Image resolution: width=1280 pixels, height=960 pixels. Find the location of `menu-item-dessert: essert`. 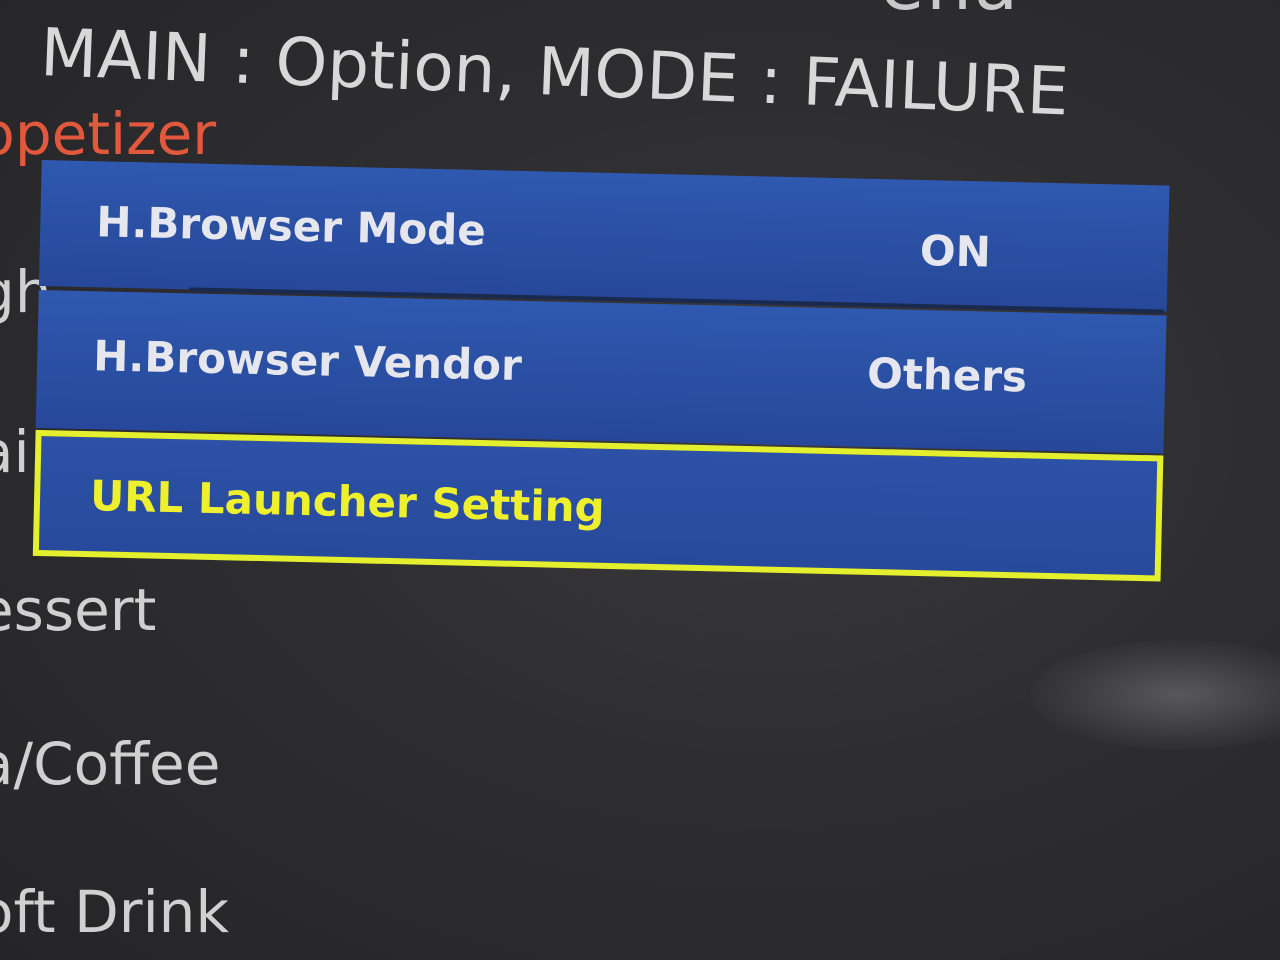

menu-item-dessert: essert is located at coordinates (78, 610).